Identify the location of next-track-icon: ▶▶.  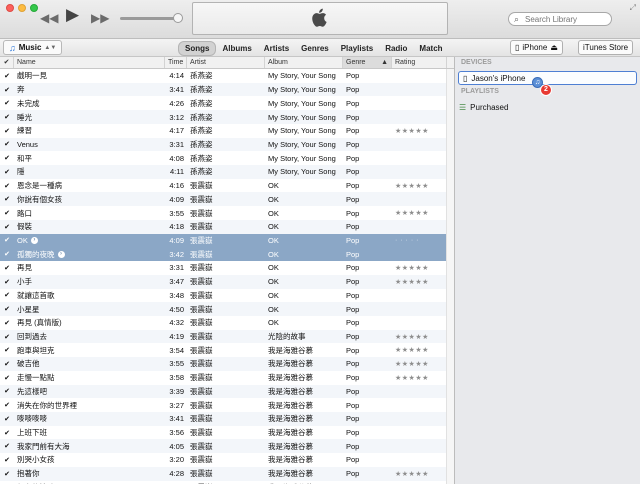
(100, 18).